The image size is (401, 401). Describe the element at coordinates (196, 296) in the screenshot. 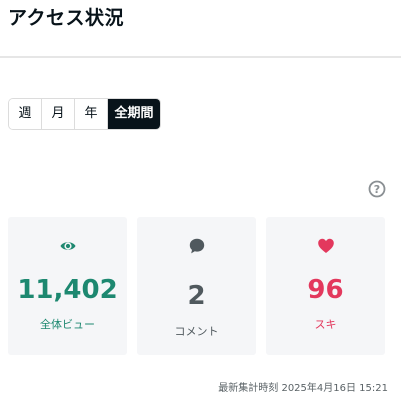

I see `comments-value: 2` at that location.